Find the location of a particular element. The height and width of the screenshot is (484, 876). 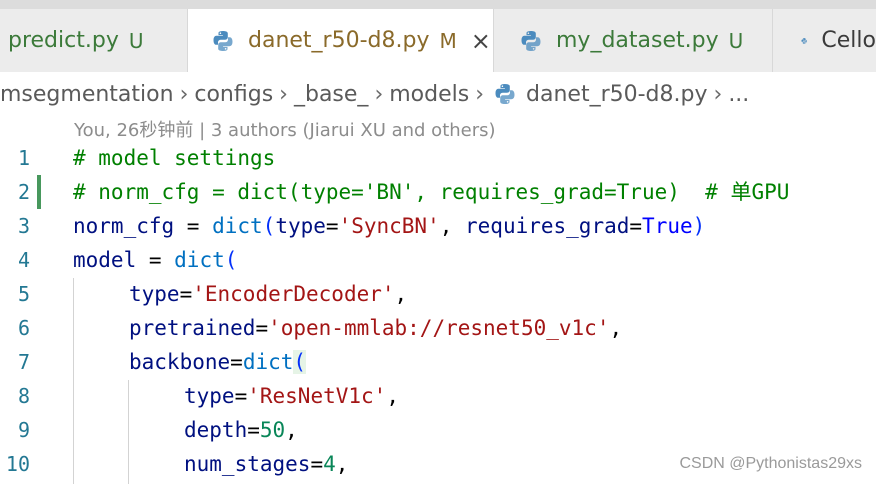

code-line: 8 type='ResNetV1c', is located at coordinates (438, 396).